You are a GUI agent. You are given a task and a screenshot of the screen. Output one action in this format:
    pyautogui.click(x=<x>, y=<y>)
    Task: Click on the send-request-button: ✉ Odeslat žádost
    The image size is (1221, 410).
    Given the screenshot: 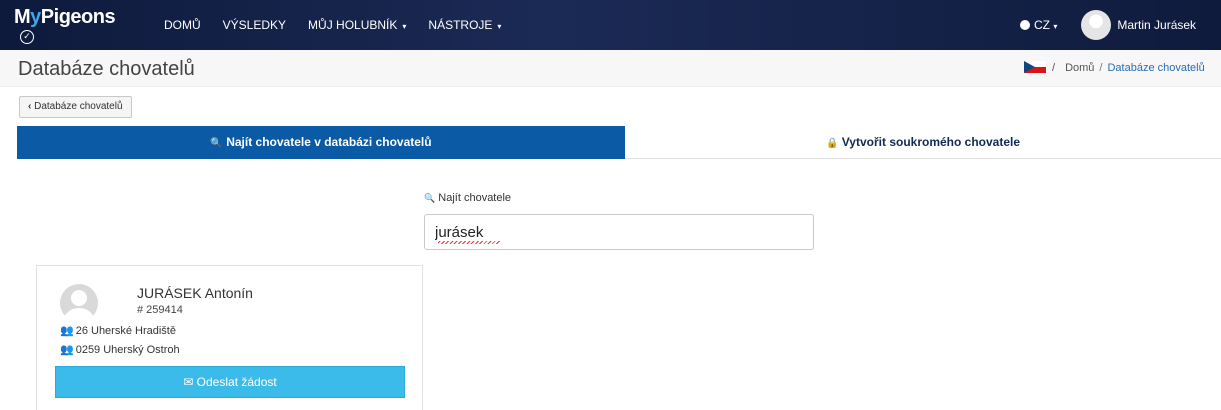 What is the action you would take?
    pyautogui.click(x=230, y=382)
    